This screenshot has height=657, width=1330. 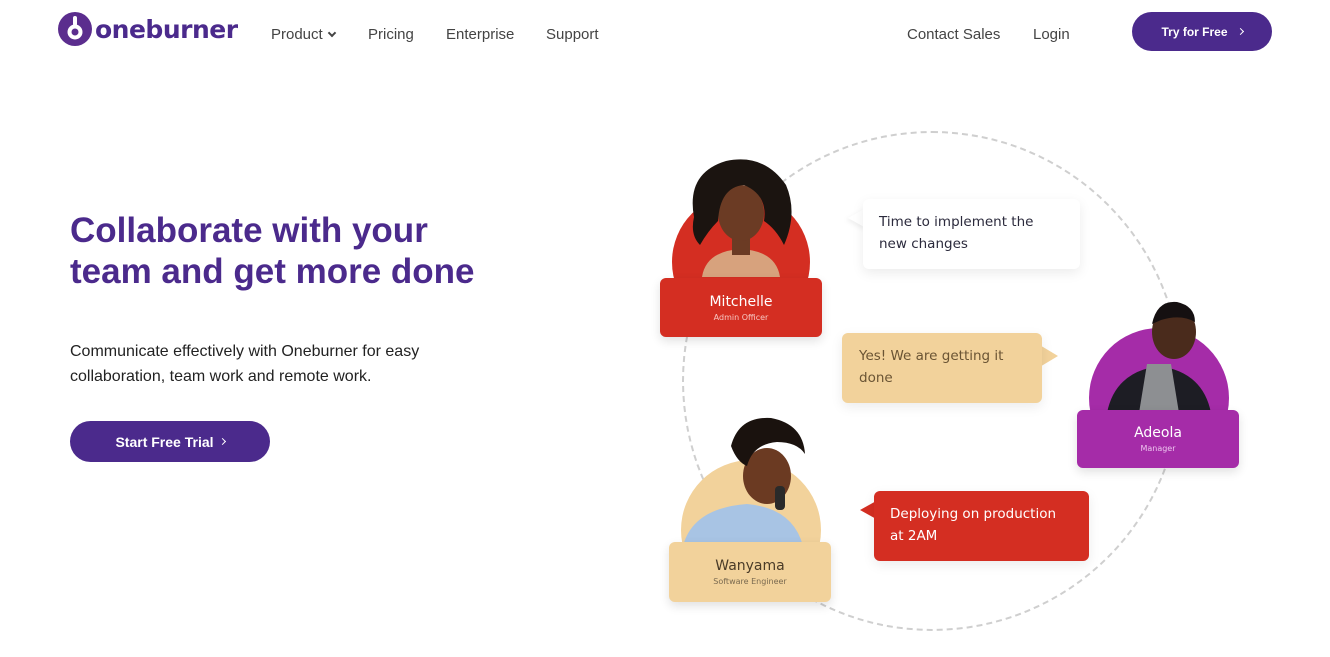 What do you see at coordinates (1051, 34) in the screenshot?
I see `nav-login: Login` at bounding box center [1051, 34].